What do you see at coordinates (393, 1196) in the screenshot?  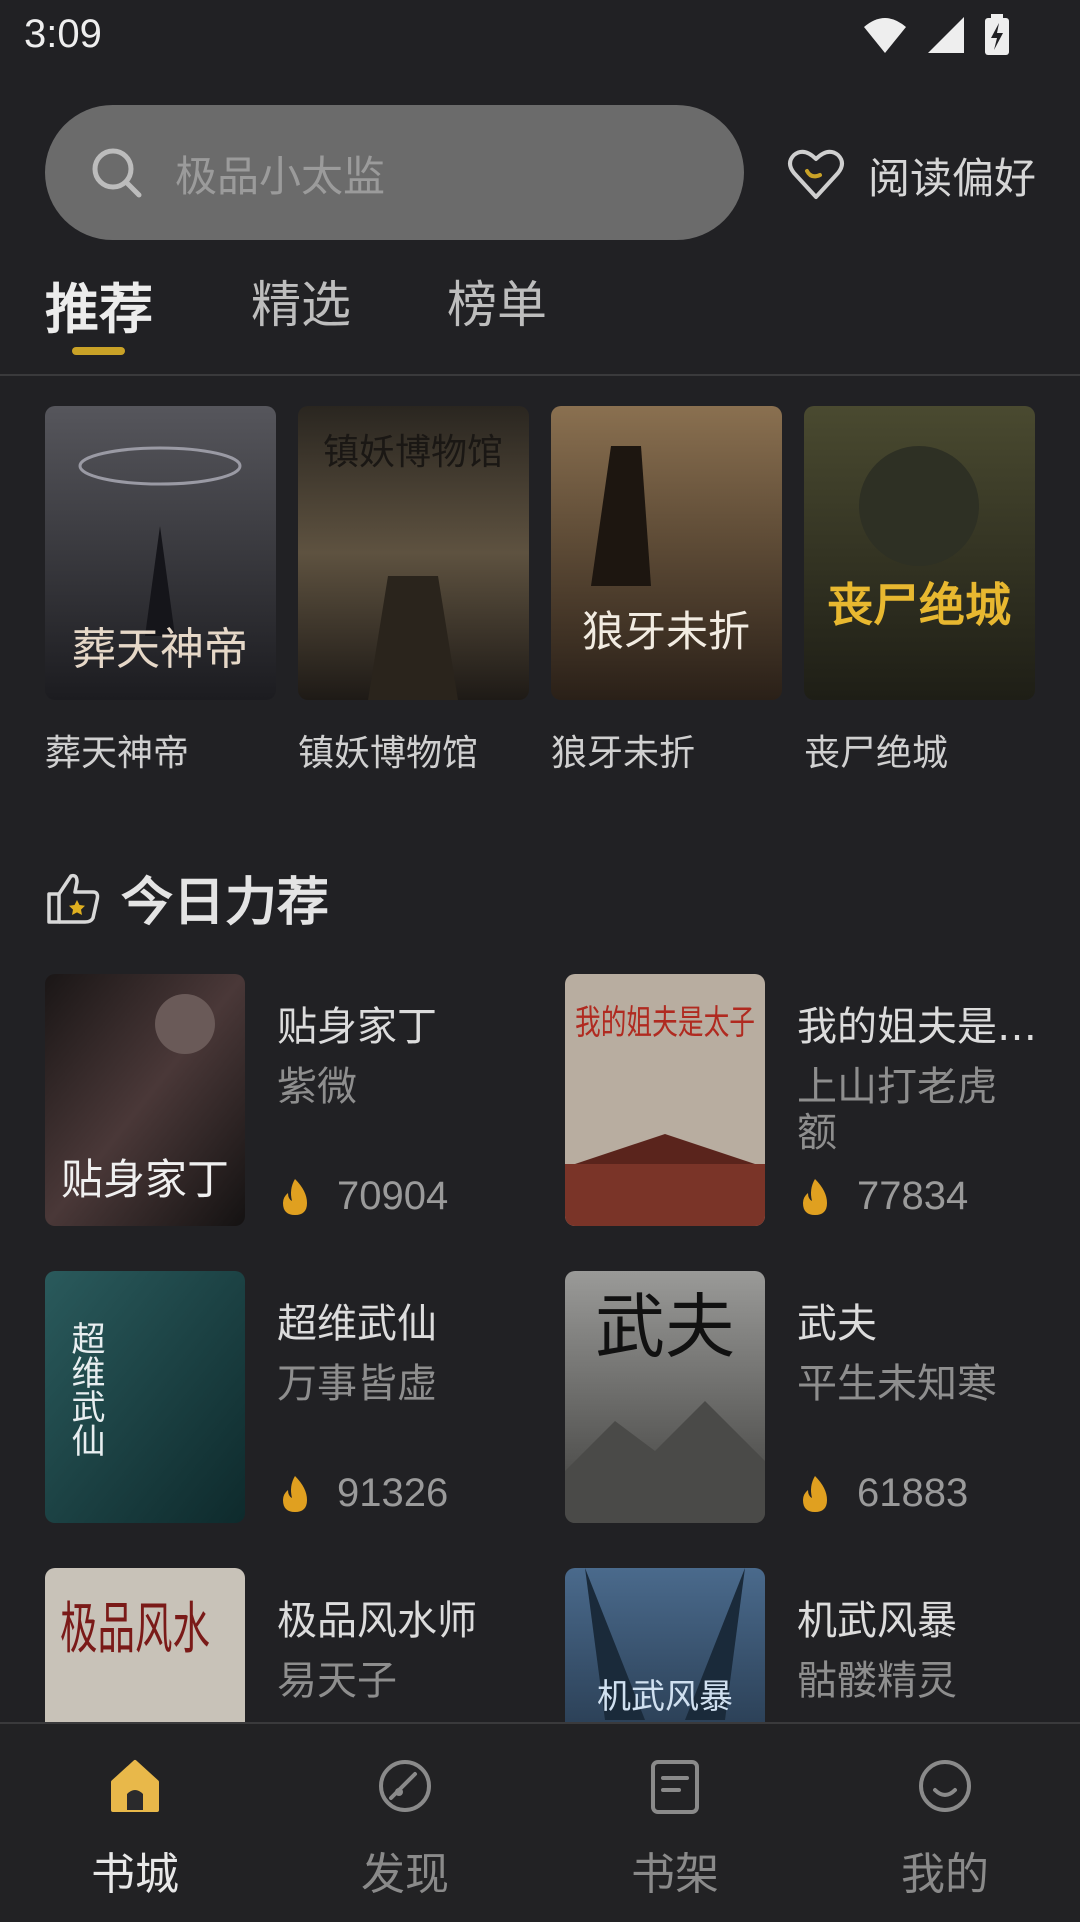 I see `popularity-score: 70904` at bounding box center [393, 1196].